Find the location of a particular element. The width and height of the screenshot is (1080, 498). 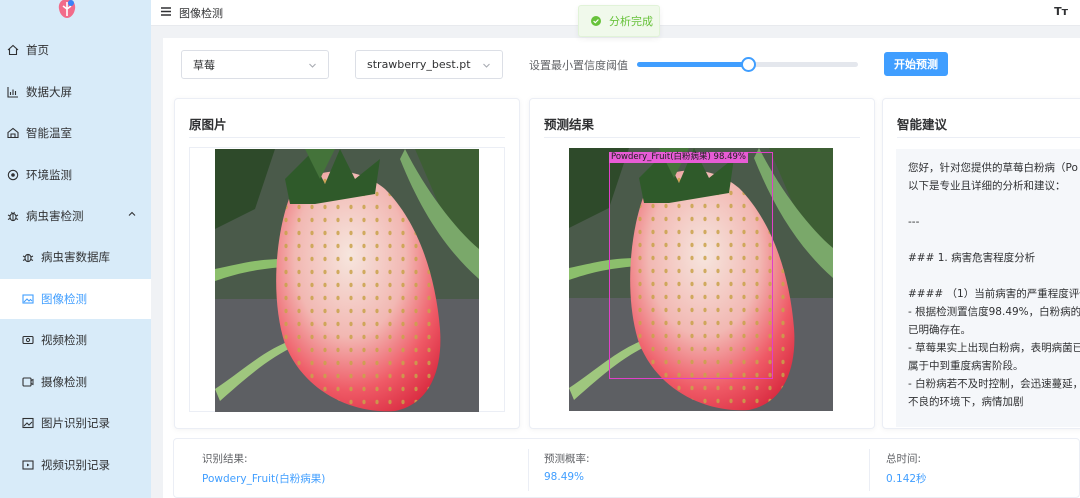

home-icon is located at coordinates (13, 50).